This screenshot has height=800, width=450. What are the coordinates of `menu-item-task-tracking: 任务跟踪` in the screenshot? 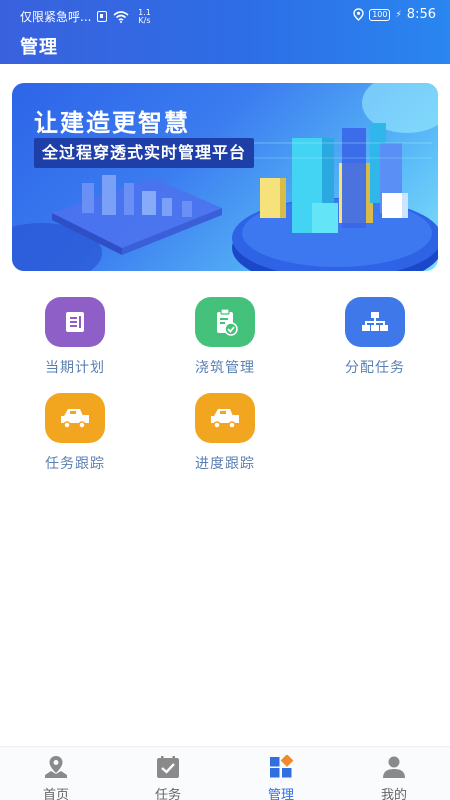 It's located at (75, 433).